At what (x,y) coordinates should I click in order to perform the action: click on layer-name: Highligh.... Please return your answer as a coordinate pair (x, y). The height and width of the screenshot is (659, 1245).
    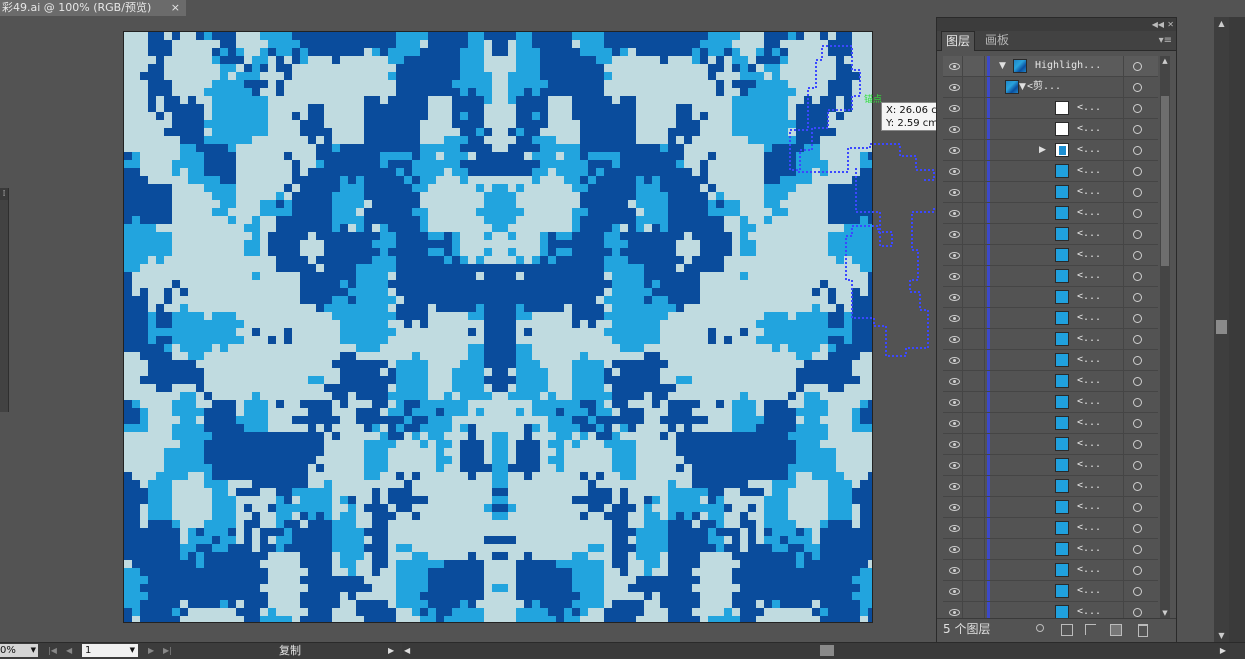
    Looking at the image, I should click on (1068, 66).